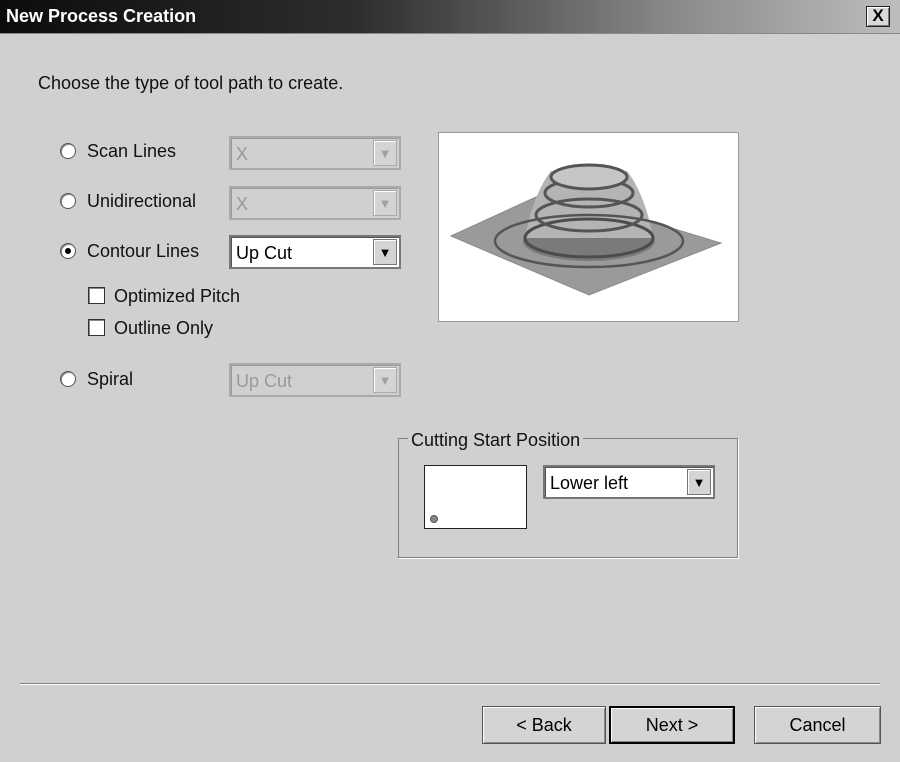 This screenshot has height=762, width=900. I want to click on spiral-radio, so click(68, 379).